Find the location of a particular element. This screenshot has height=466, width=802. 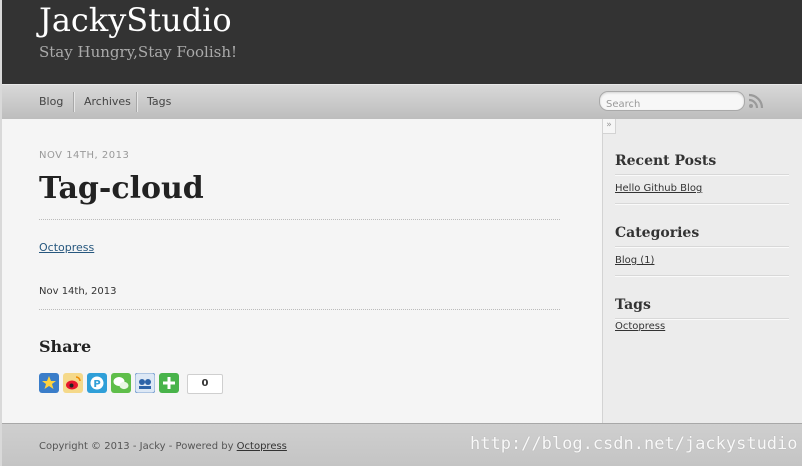

post-tag-link: Octopress is located at coordinates (66, 247).